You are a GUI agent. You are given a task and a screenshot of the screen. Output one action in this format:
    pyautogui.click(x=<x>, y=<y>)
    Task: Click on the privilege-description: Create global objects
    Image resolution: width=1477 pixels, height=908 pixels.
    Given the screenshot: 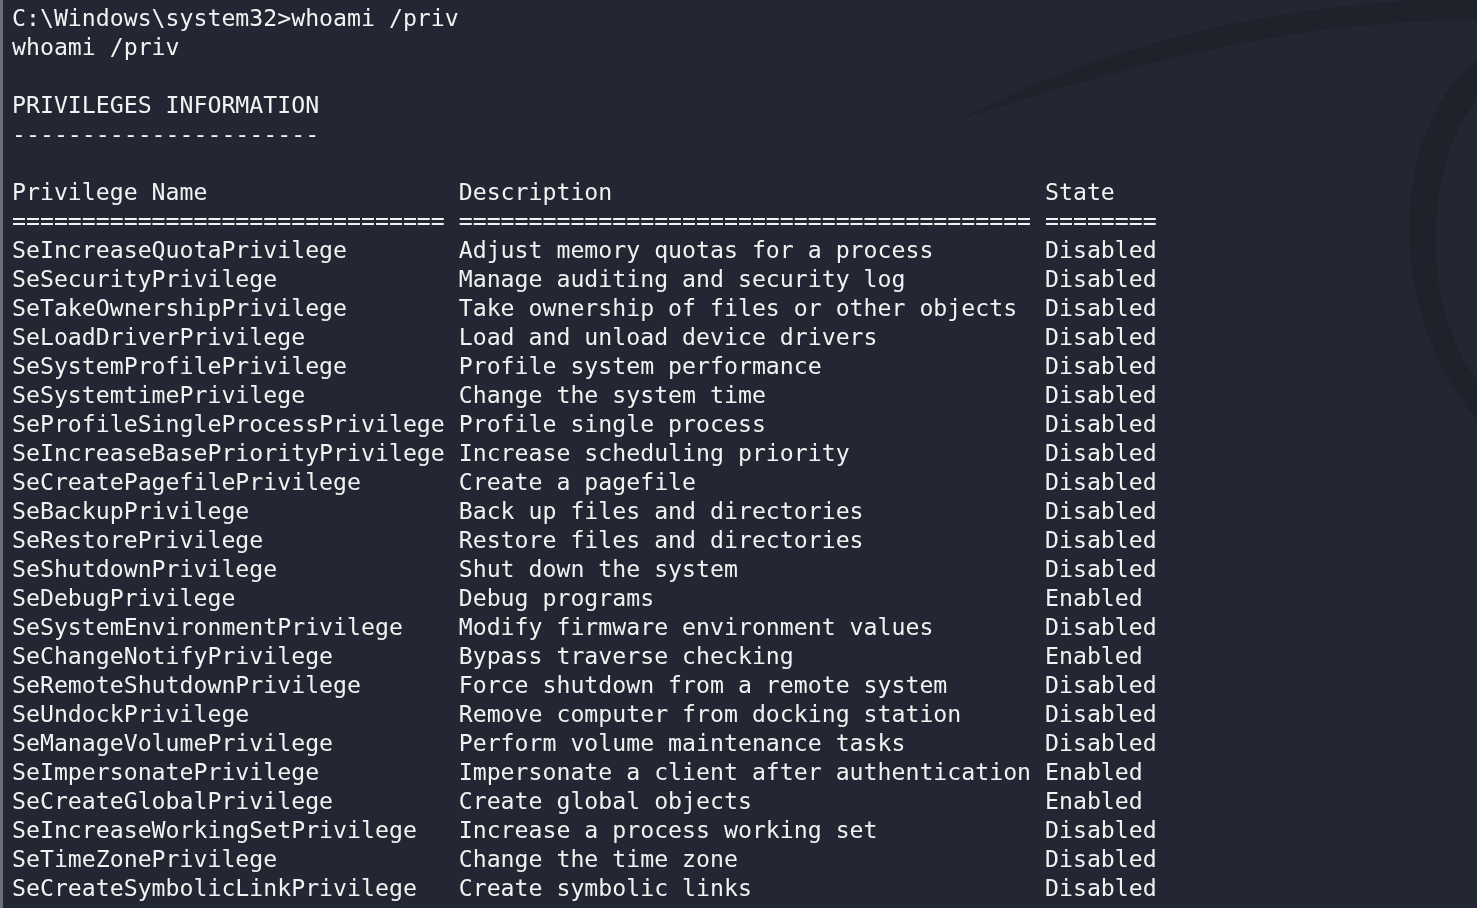 What is the action you would take?
    pyautogui.click(x=605, y=800)
    